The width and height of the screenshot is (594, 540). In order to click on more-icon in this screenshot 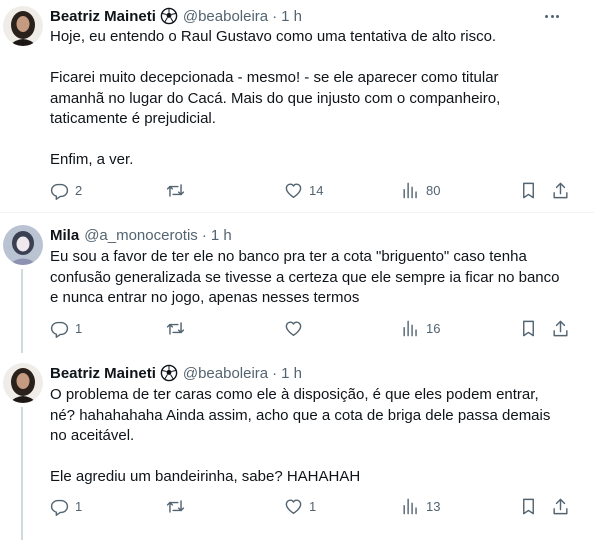, I will do `click(552, 16)`.